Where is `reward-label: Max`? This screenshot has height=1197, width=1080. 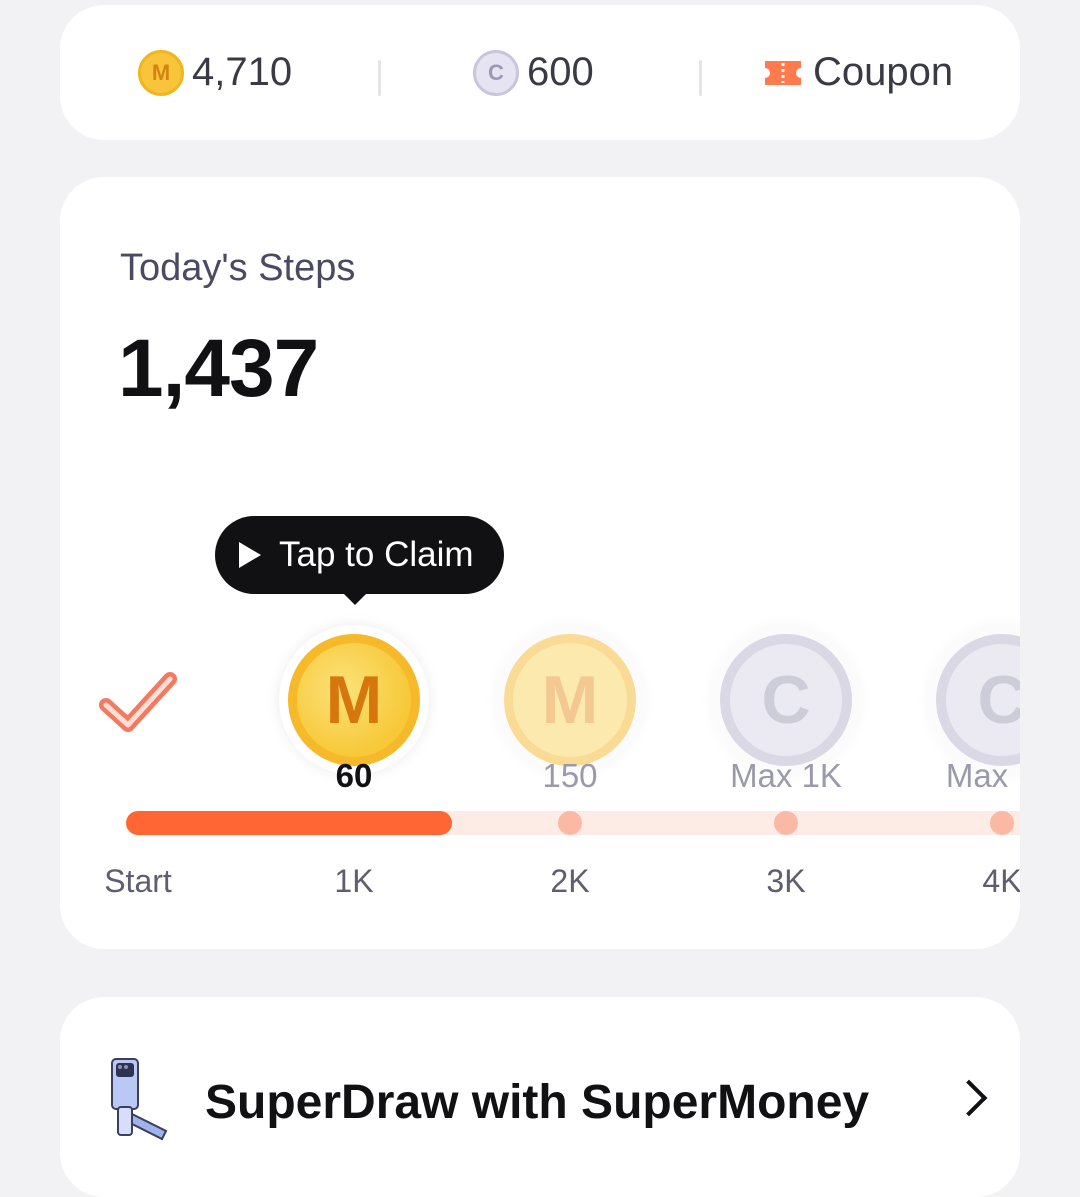 reward-label: Max is located at coordinates (977, 775).